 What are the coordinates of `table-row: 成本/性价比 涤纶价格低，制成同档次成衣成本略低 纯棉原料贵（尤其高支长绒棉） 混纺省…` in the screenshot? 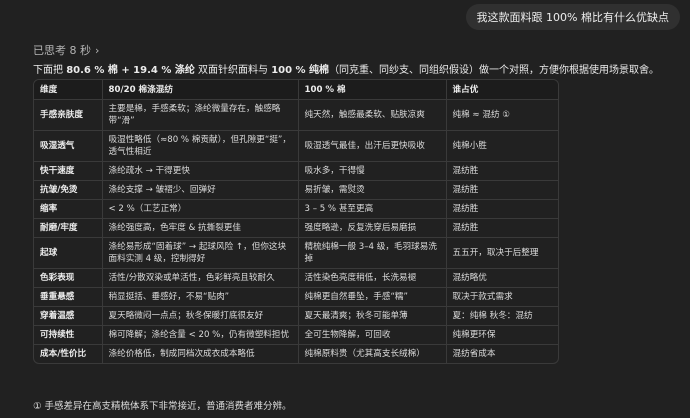 It's located at (296, 353).